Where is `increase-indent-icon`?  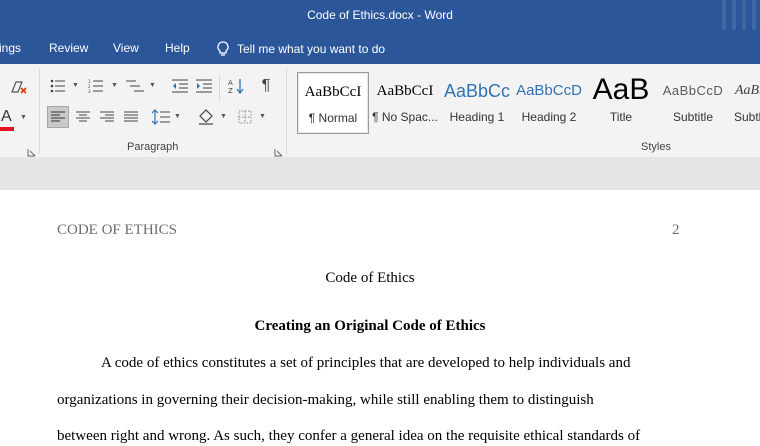 increase-indent-icon is located at coordinates (204, 86).